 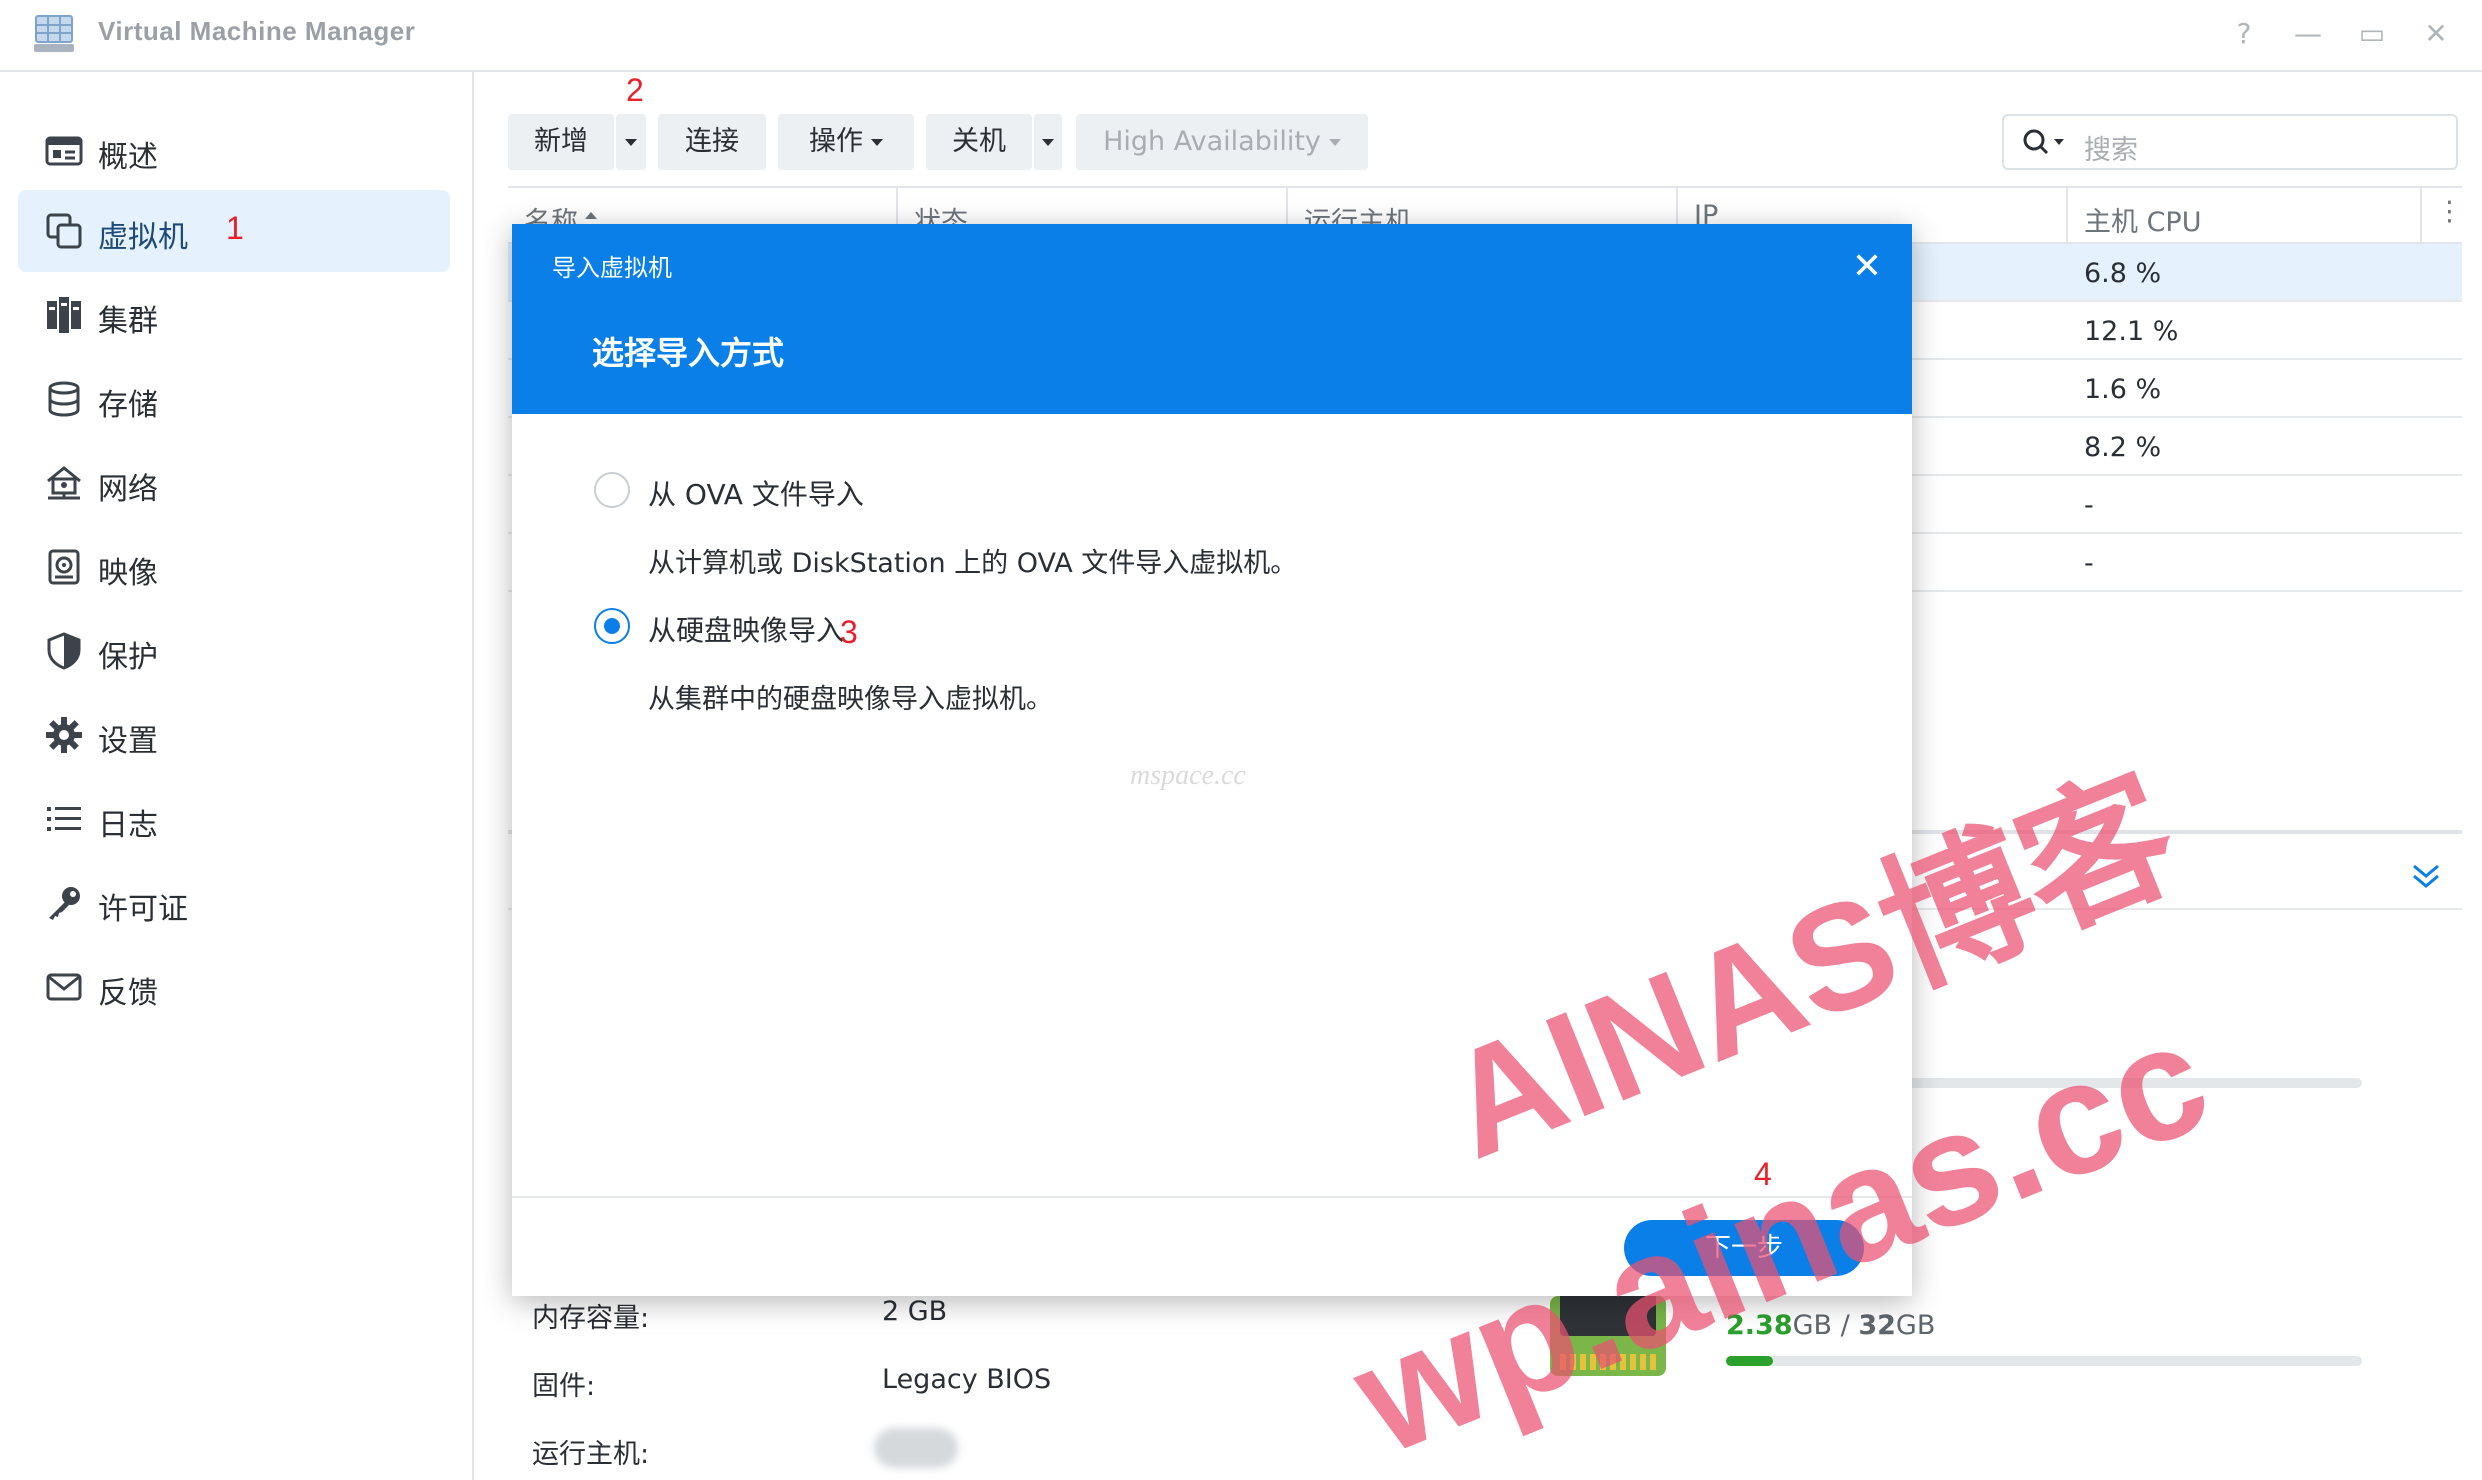 I want to click on option-disk-image-label: 从硬盘映像导入, so click(x=746, y=629).